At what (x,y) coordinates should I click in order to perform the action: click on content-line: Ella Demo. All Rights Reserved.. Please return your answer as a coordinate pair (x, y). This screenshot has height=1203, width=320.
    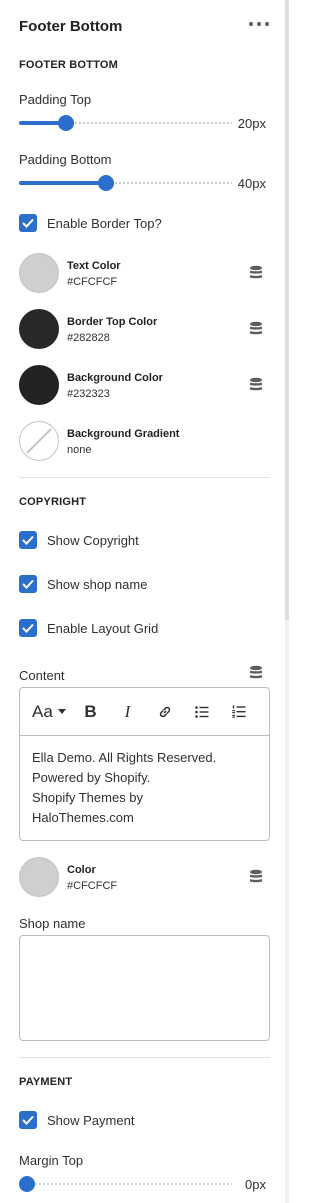
    Looking at the image, I should click on (124, 757).